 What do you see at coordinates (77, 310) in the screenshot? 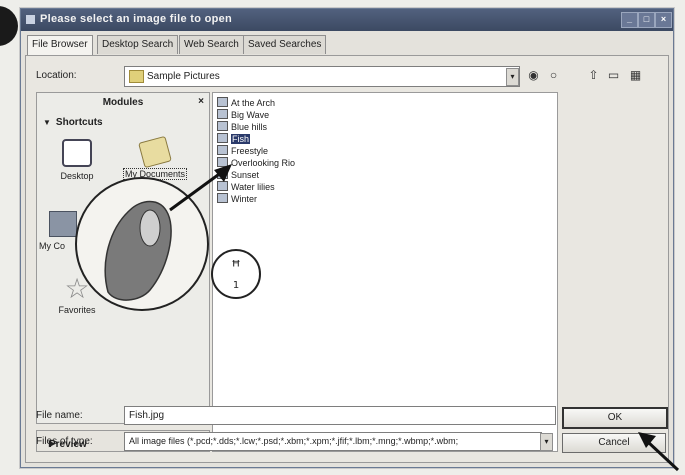
I see `shortcut-favorites-label: Favorites` at bounding box center [77, 310].